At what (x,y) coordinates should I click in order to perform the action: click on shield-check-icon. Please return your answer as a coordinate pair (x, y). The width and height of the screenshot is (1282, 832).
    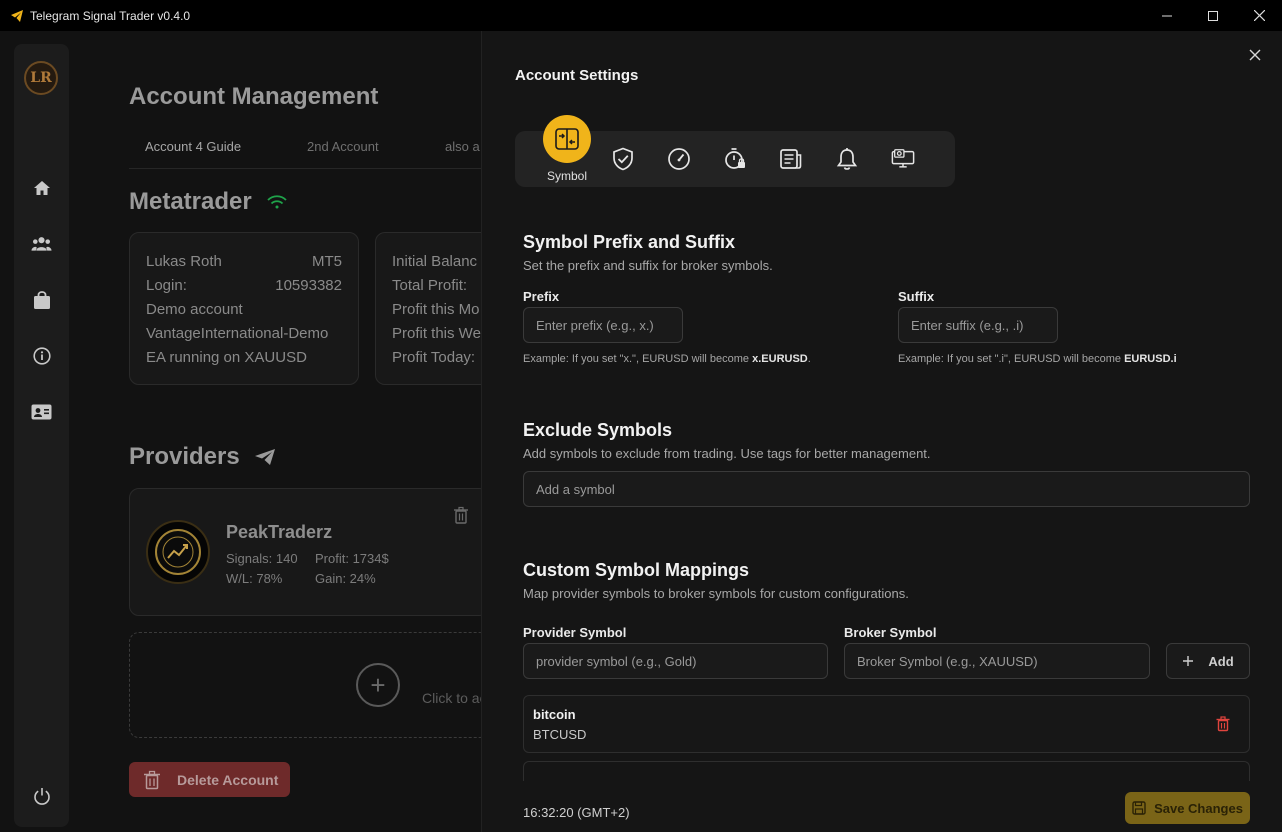
    Looking at the image, I should click on (623, 159).